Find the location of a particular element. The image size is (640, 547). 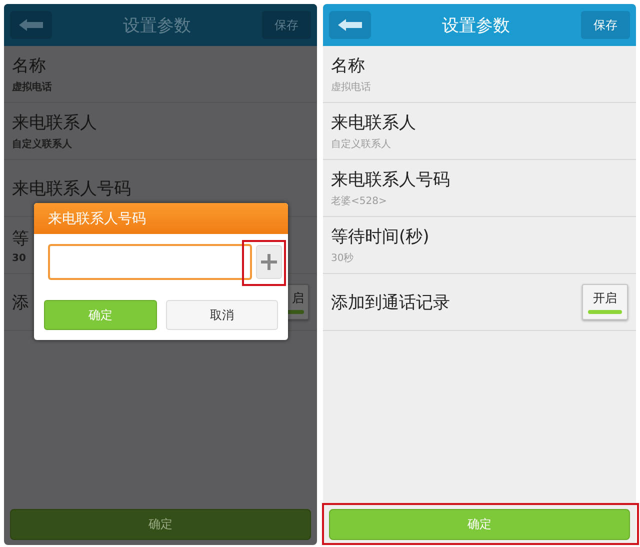

setting-value: 老婆<528> is located at coordinates (359, 201).